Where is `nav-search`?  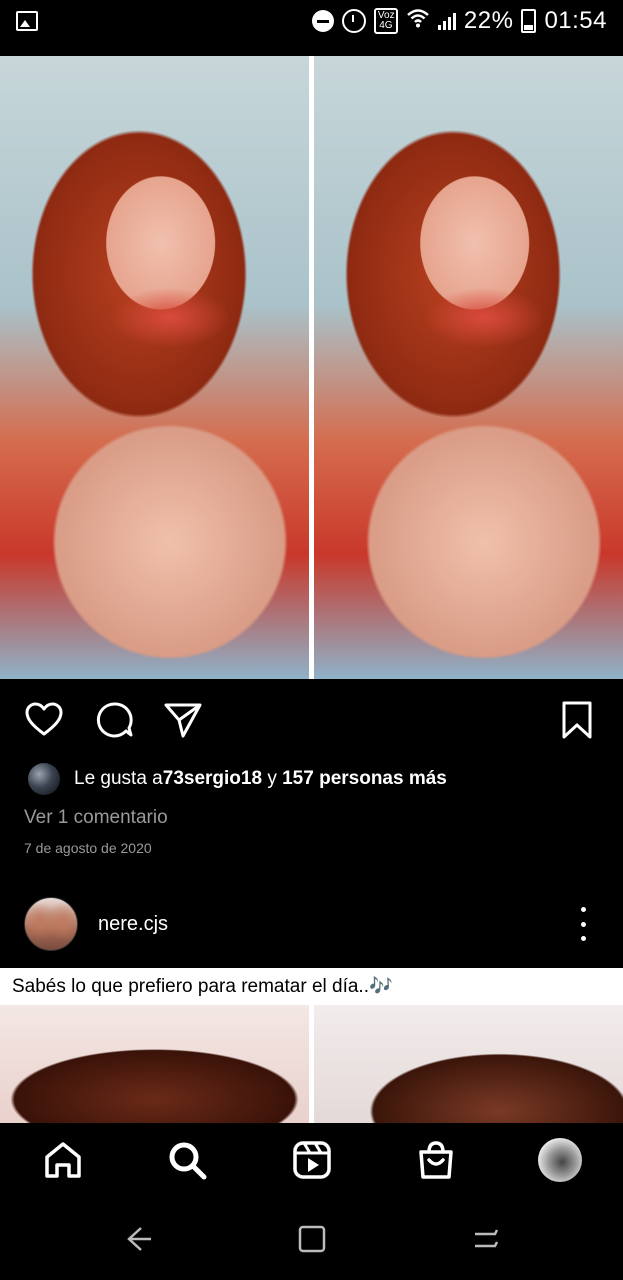 nav-search is located at coordinates (187, 1160).